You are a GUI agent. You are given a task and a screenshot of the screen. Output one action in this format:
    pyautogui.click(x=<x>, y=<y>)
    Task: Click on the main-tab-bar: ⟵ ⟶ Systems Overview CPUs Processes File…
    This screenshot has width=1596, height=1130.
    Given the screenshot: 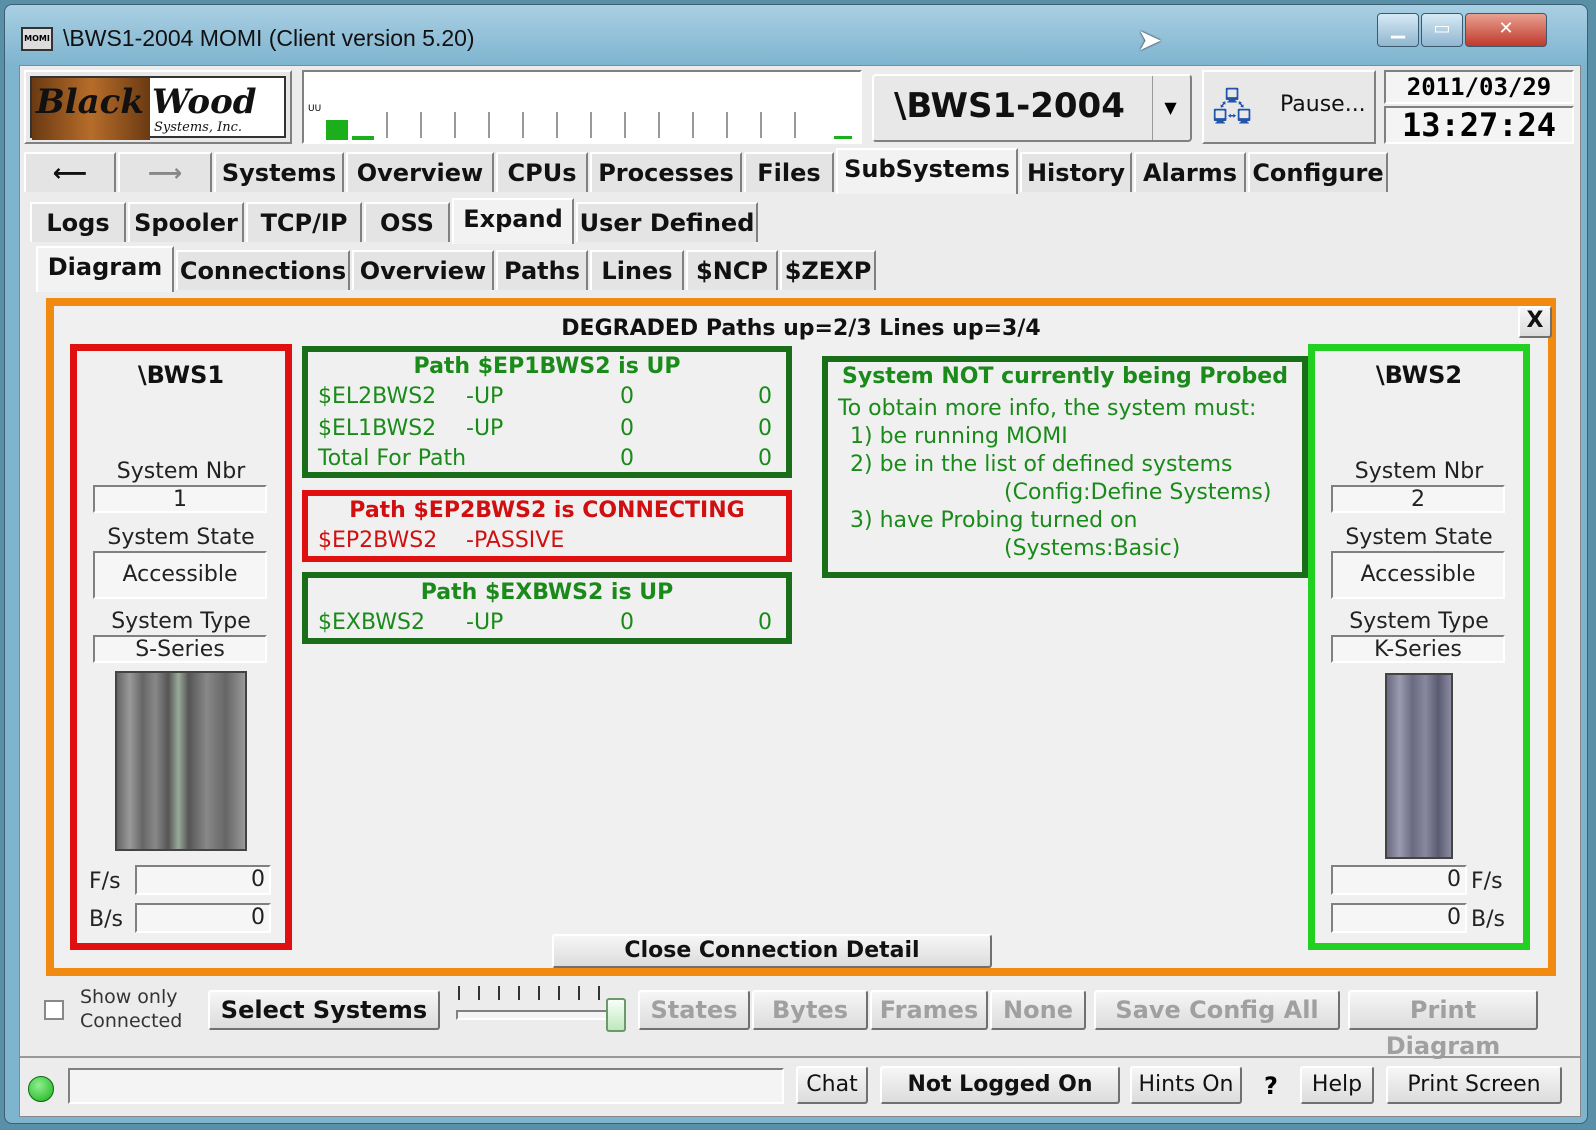 What is the action you would take?
    pyautogui.click(x=800, y=172)
    